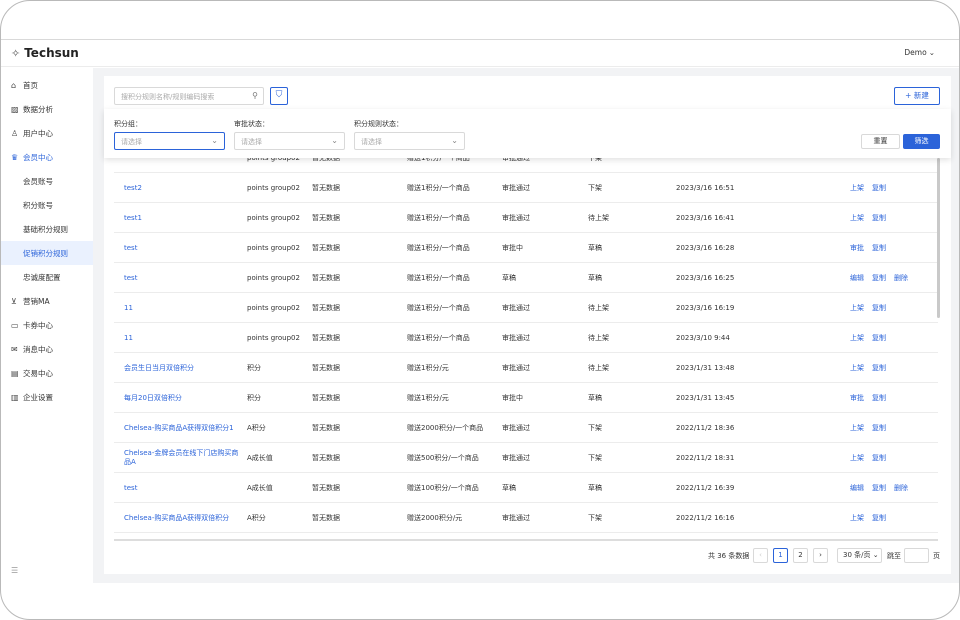 This screenshot has width=960, height=620. I want to click on cell-approval: 审批通过, so click(516, 217).